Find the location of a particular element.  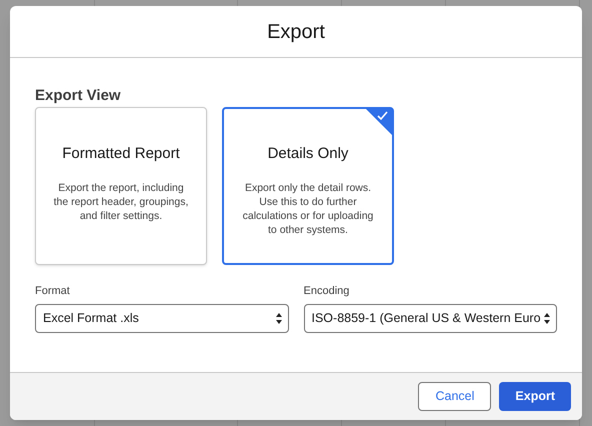

option-description: Export only the detail rows. Use this to do further calculations or for uploading to other systems. is located at coordinates (308, 208).